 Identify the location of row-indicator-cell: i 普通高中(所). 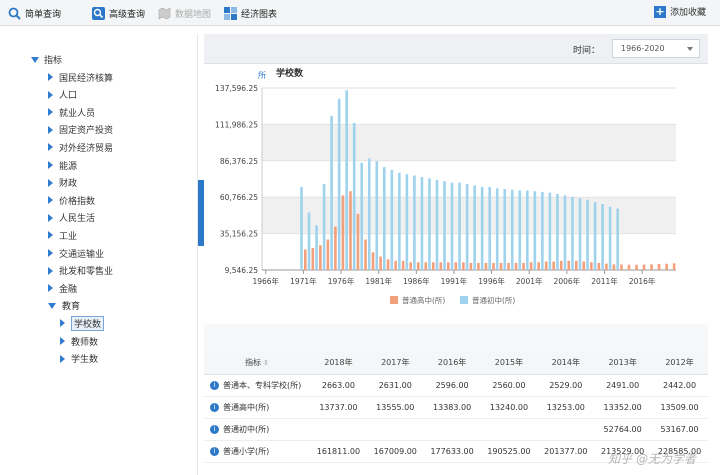
(257, 407).